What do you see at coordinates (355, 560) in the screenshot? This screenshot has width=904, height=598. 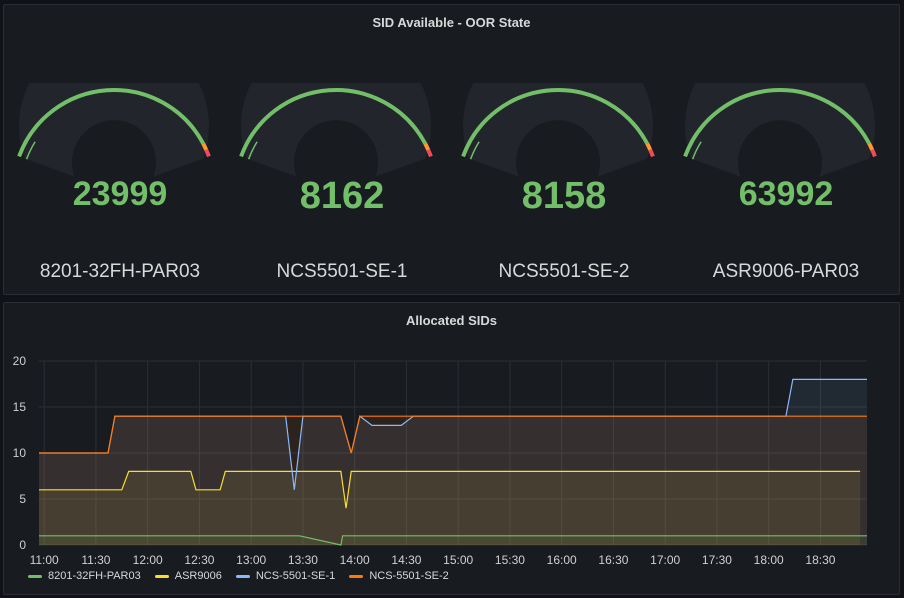 I see `x-tick-label: 14:00` at bounding box center [355, 560].